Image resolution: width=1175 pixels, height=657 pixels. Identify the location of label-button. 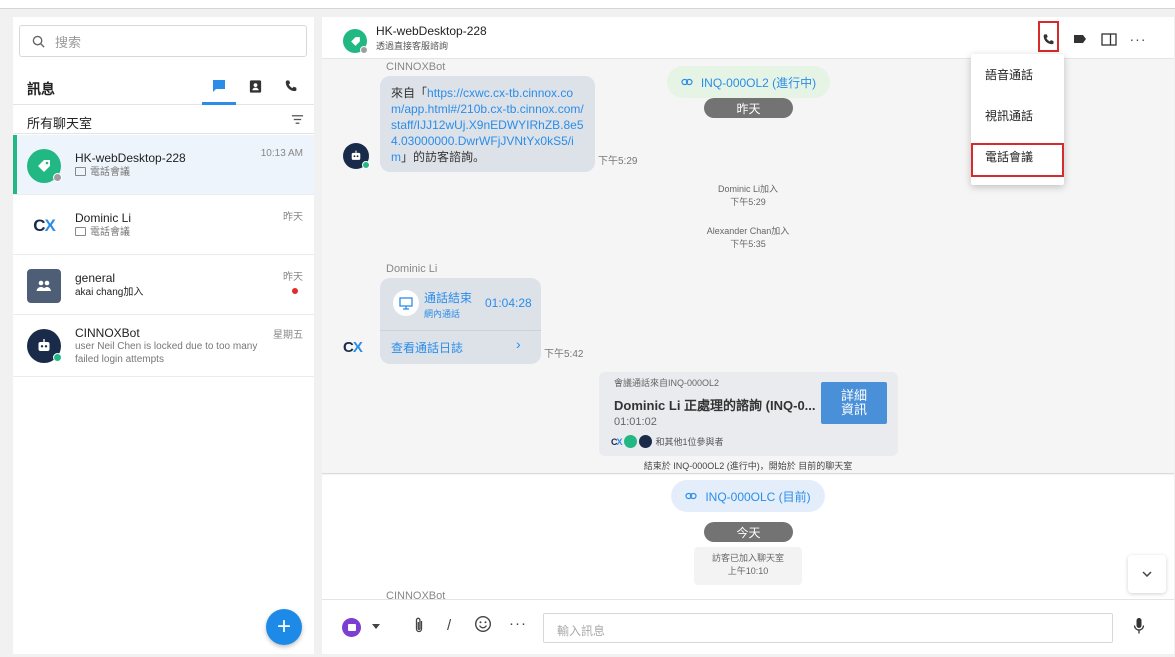
(1080, 39).